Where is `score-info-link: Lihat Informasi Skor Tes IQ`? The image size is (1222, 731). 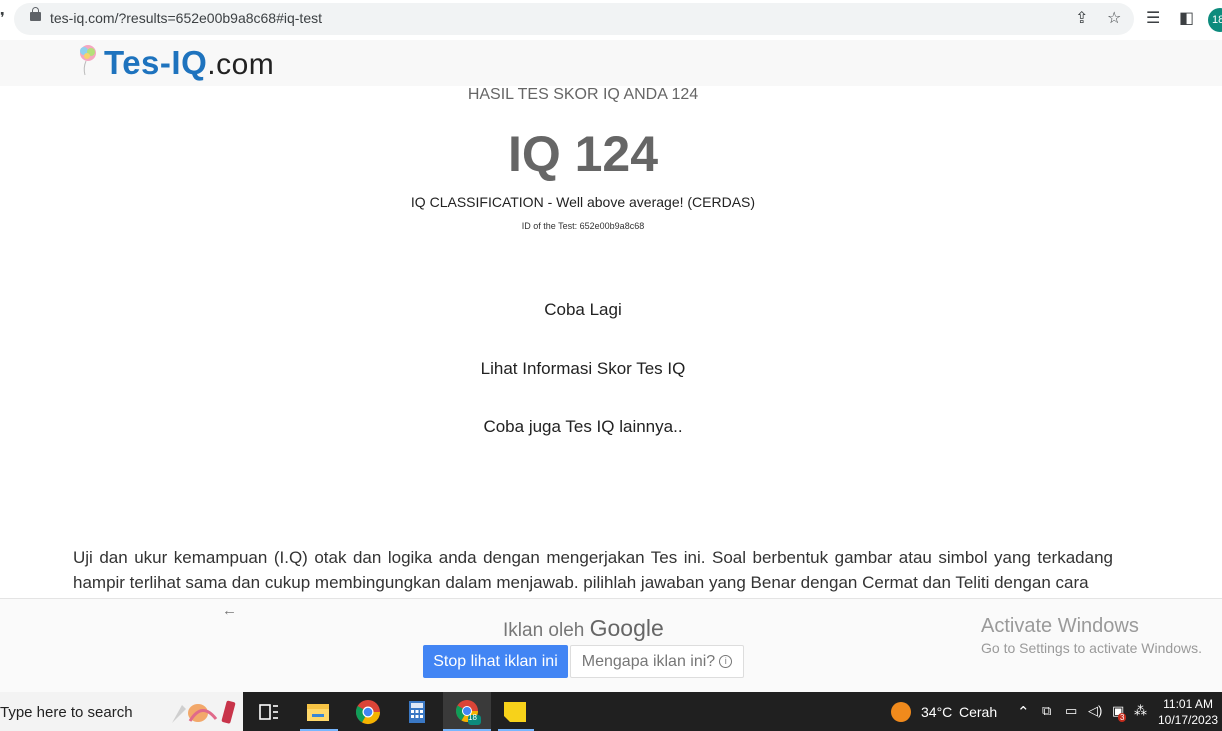
score-info-link: Lihat Informasi Skor Tes IQ is located at coordinates (583, 369).